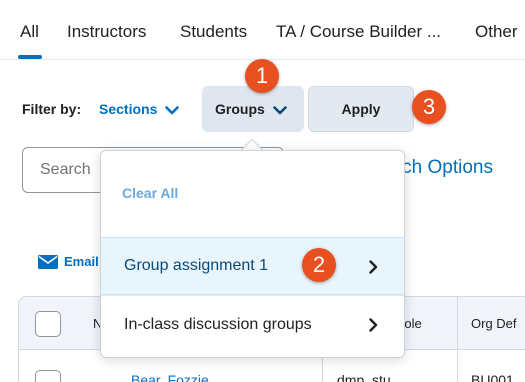  I want to click on groups-filter-button: Groups, so click(253, 109).